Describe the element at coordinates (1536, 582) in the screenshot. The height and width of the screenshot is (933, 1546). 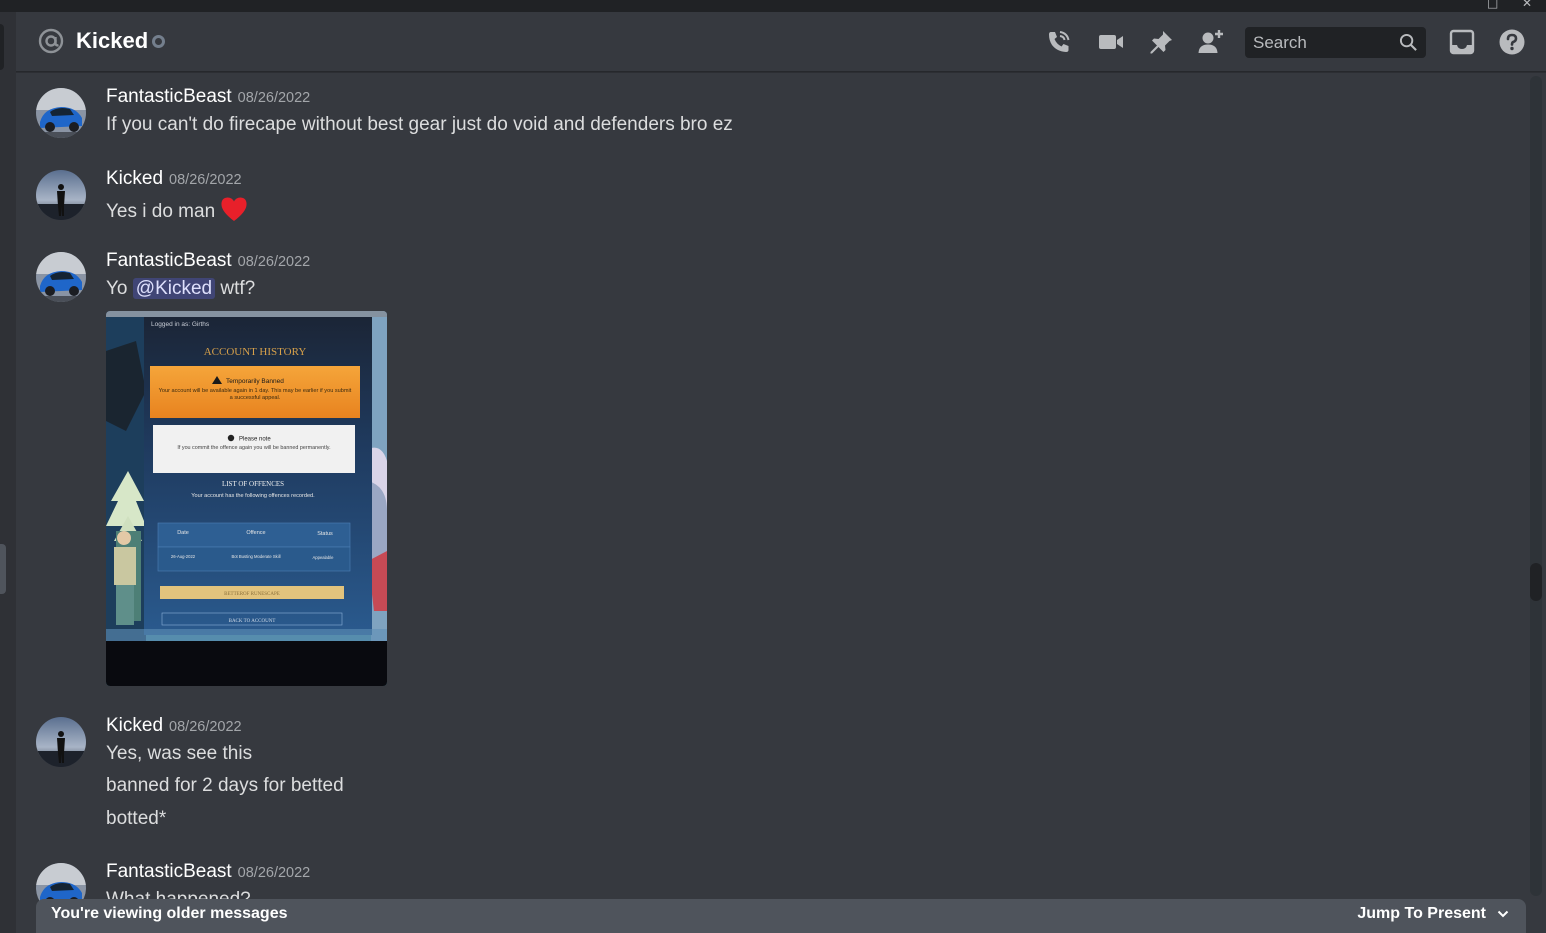
I see `scrollbar-thumb` at that location.